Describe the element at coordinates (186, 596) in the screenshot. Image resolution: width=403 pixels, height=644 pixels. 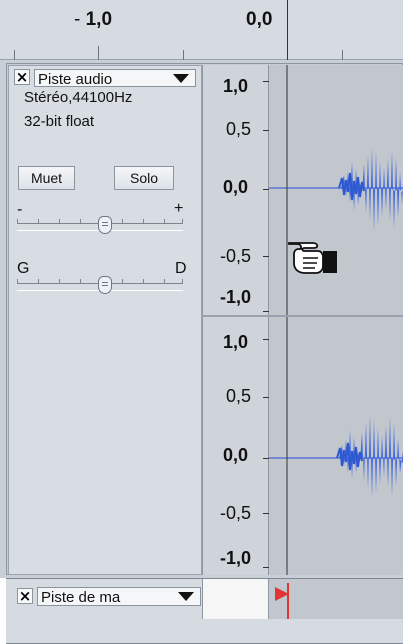
I see `label-track-chevron-down-icon` at that location.